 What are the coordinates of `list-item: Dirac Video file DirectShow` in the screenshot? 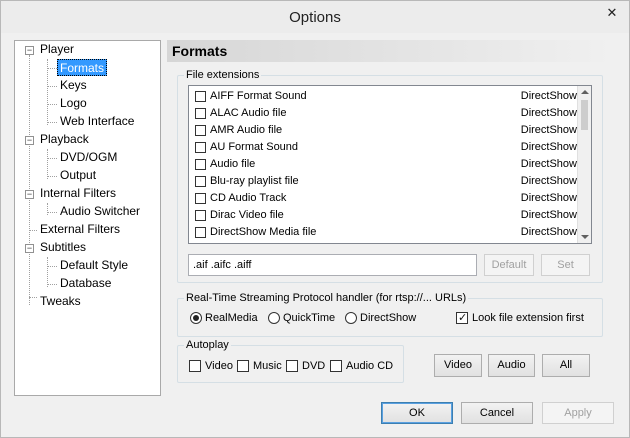 It's located at (383, 215).